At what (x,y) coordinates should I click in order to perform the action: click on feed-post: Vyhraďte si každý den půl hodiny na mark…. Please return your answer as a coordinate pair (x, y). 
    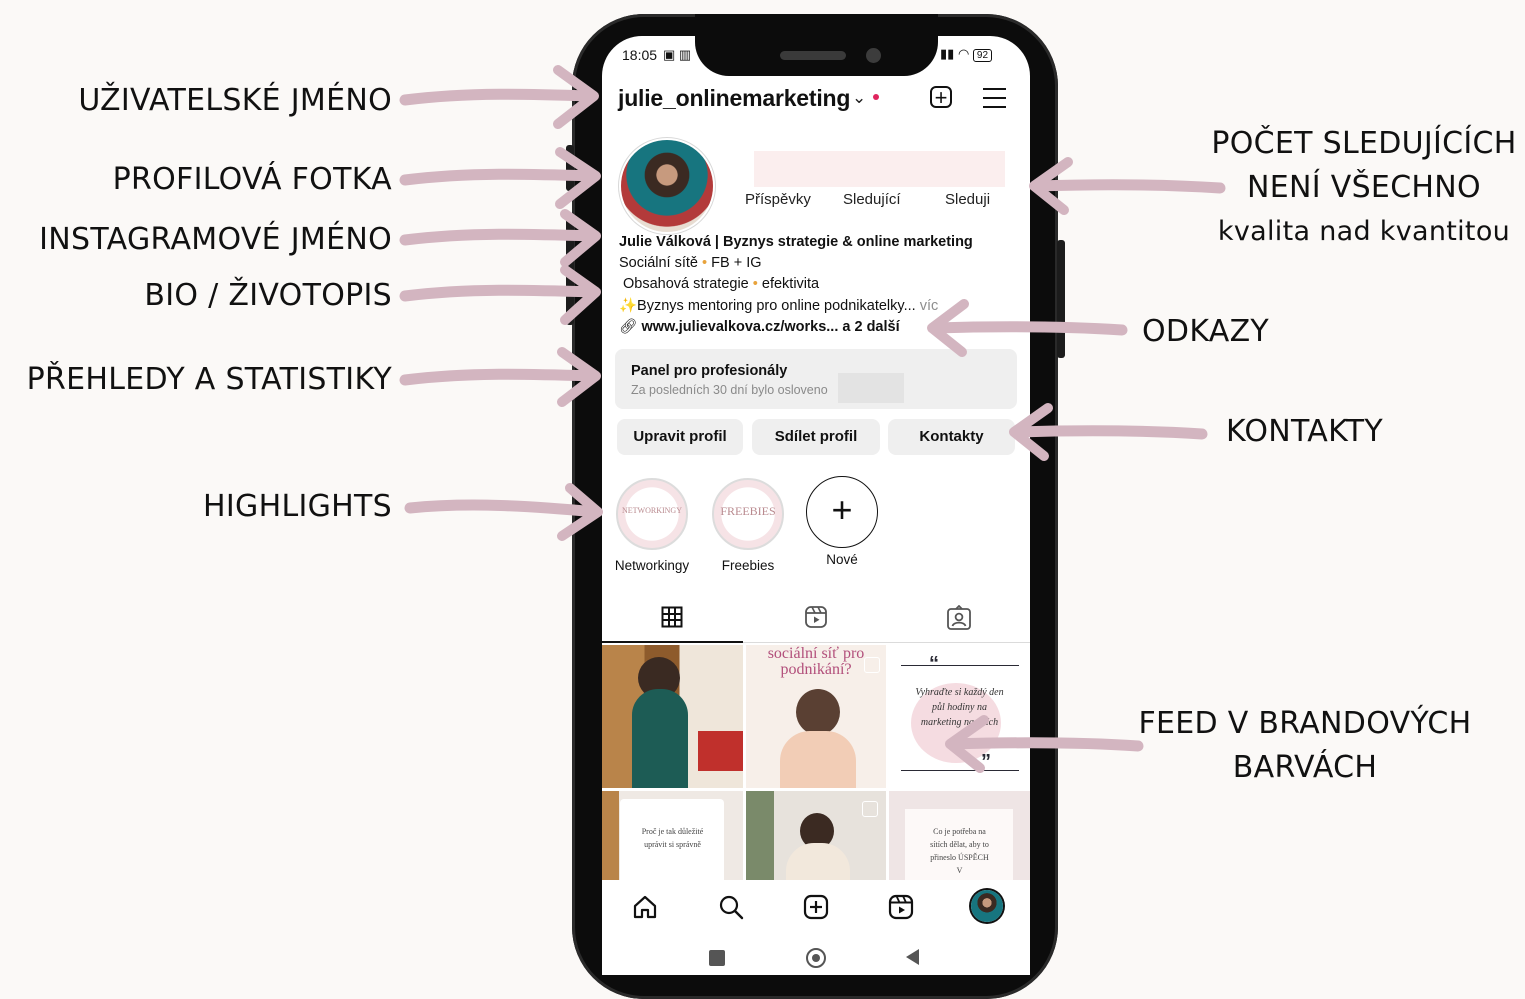
    Looking at the image, I should click on (959, 716).